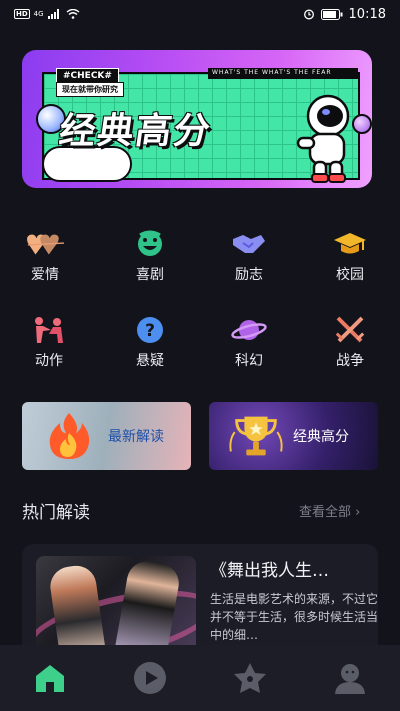 The width and height of the screenshot is (400, 711). I want to click on signal-icon, so click(53, 14).